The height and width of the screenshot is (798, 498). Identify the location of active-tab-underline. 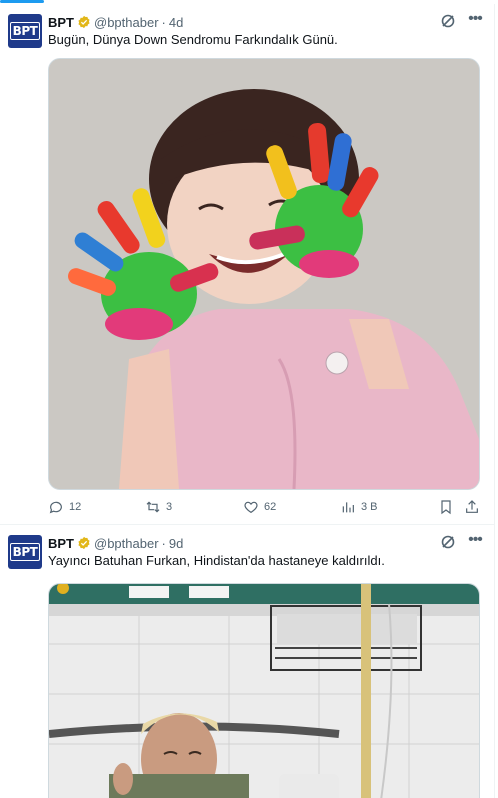
(22, 1).